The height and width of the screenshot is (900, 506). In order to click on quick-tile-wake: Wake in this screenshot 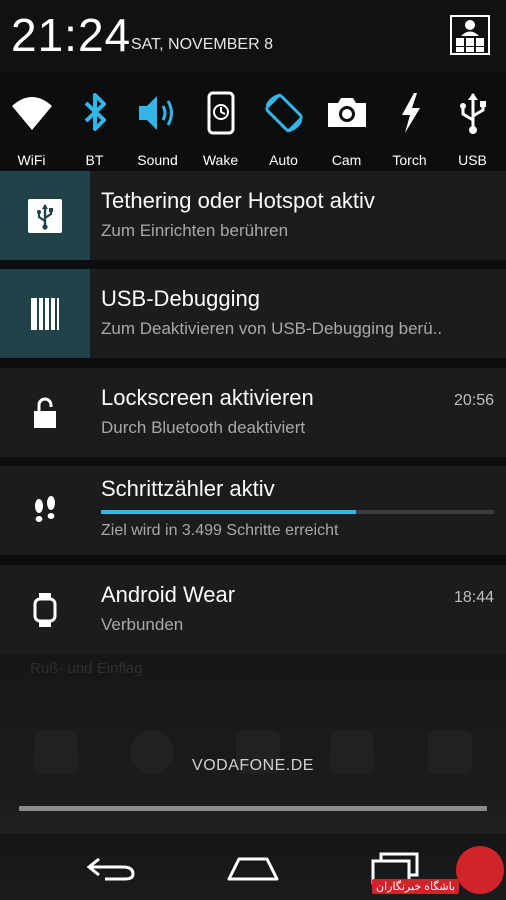, I will do `click(220, 130)`.